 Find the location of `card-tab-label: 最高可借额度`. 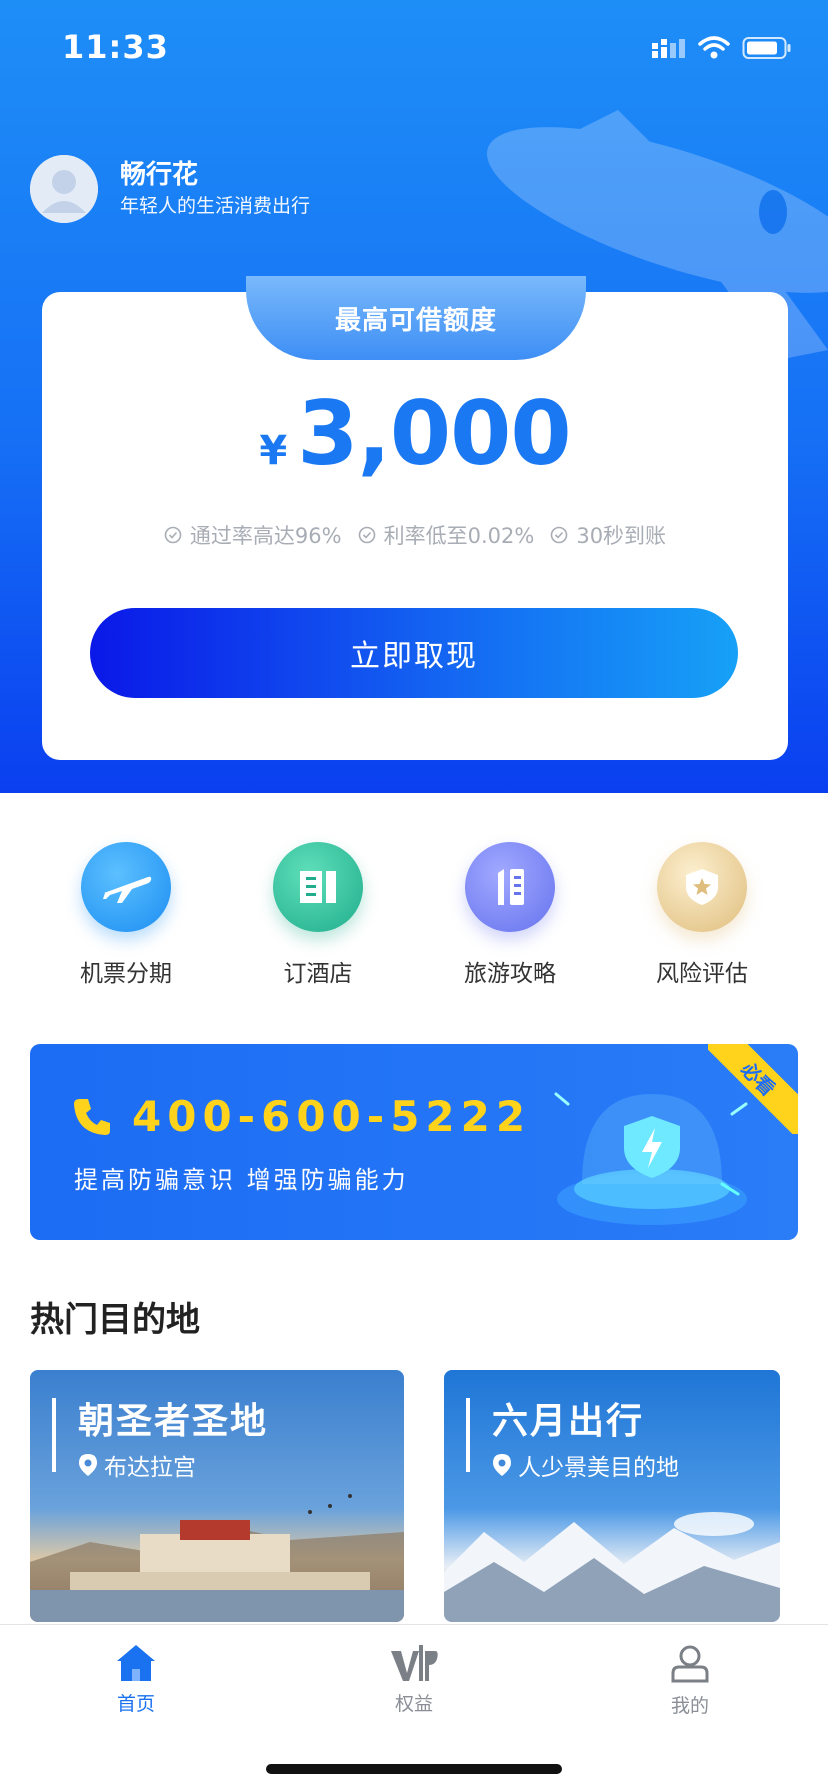

card-tab-label: 最高可借额度 is located at coordinates (415, 320).